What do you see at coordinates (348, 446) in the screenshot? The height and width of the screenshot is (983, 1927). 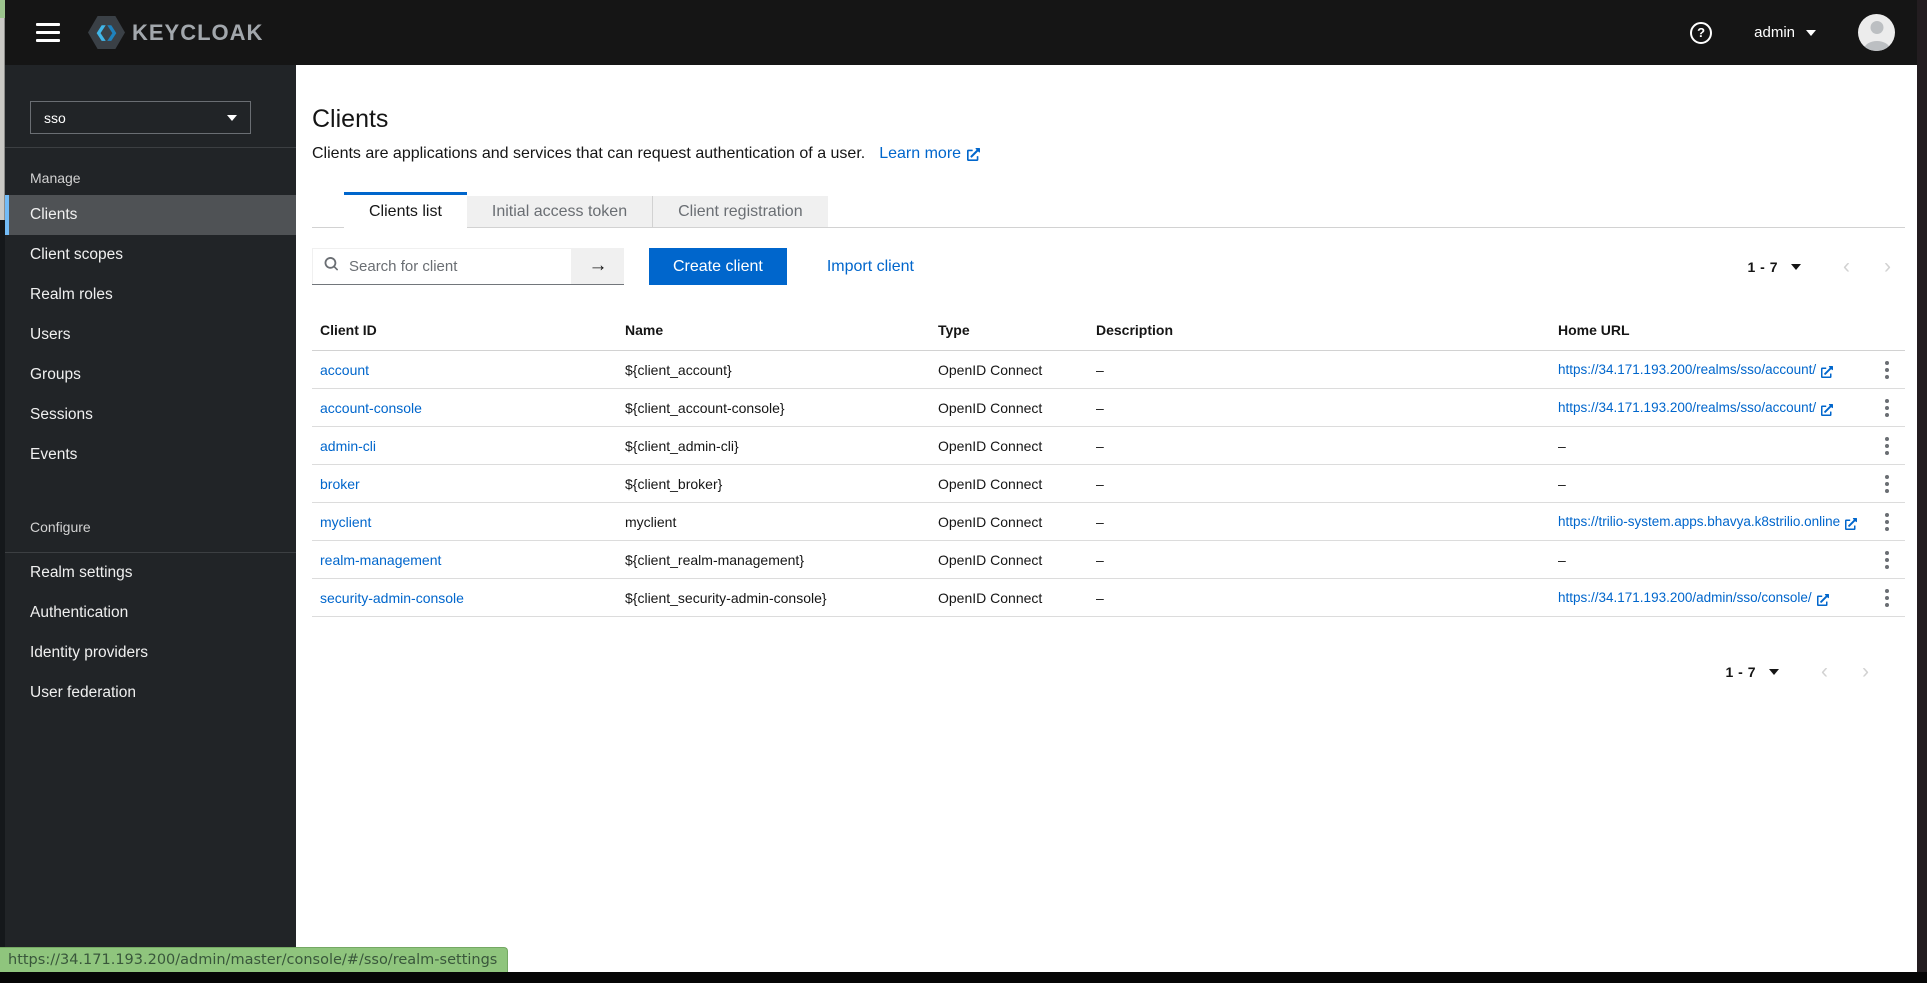 I see `client-id-link: admin-cli` at bounding box center [348, 446].